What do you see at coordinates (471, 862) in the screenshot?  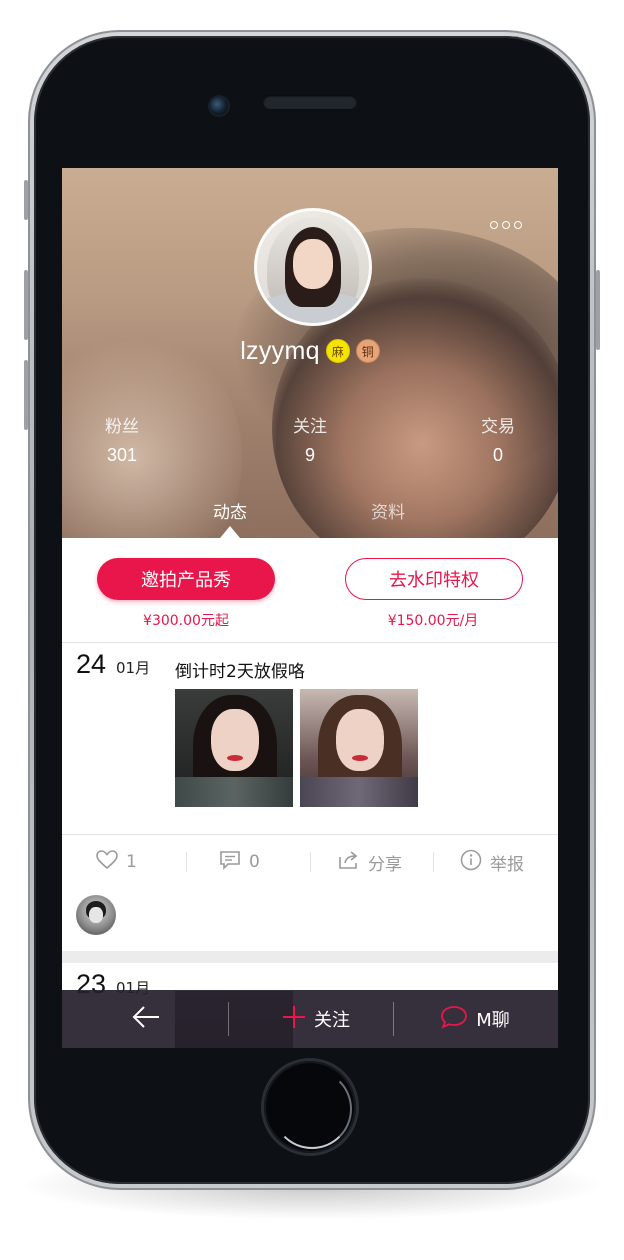 I see `info-icon` at bounding box center [471, 862].